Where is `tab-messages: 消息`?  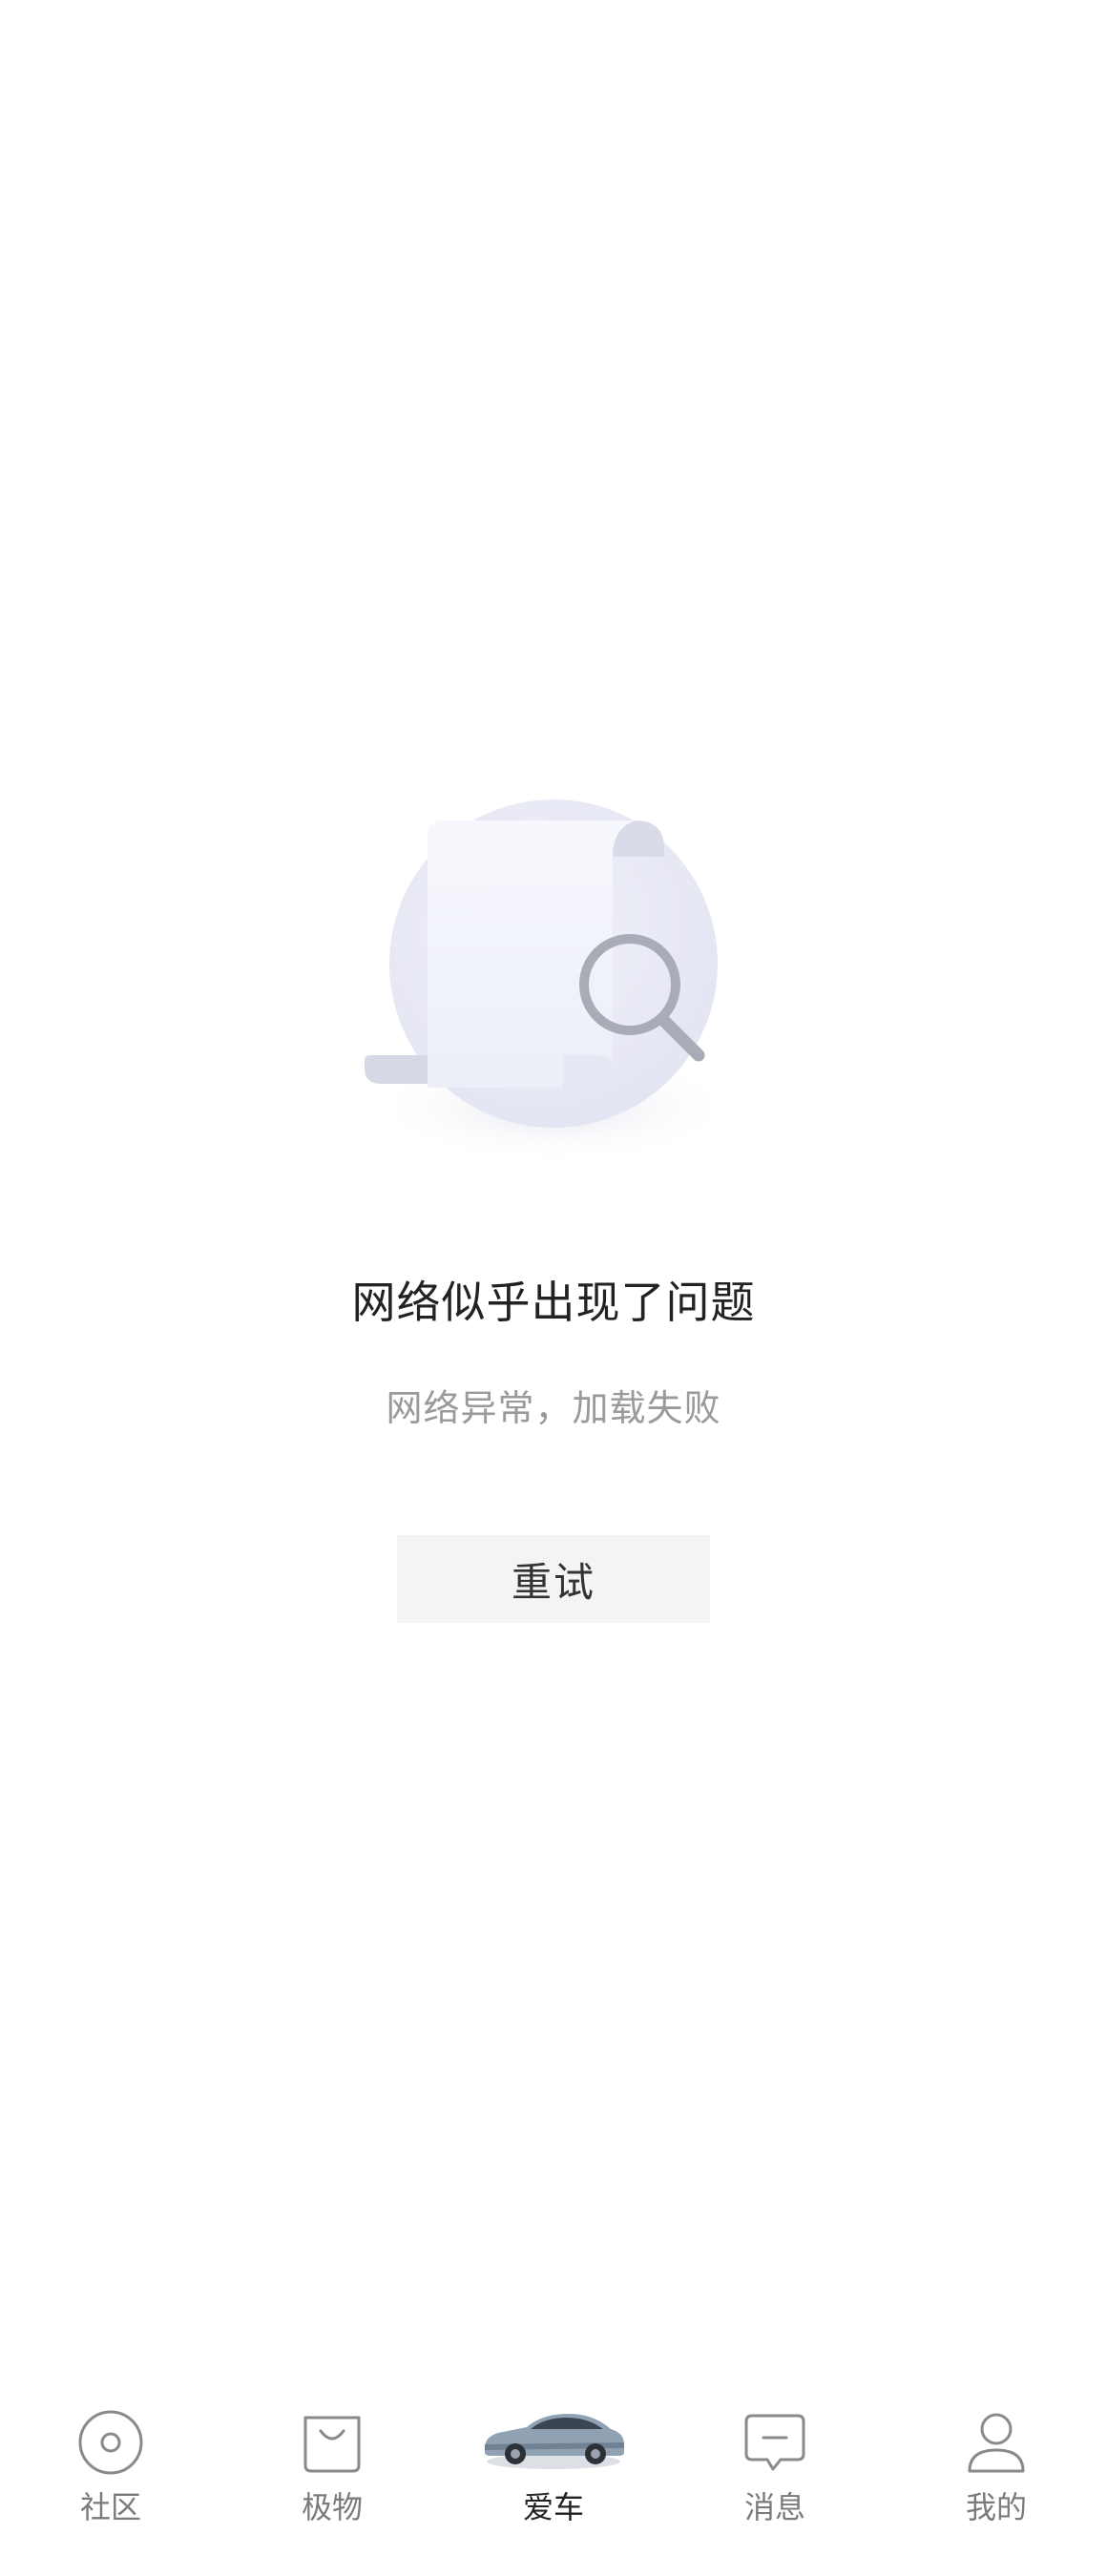 tab-messages: 消息 is located at coordinates (775, 2480).